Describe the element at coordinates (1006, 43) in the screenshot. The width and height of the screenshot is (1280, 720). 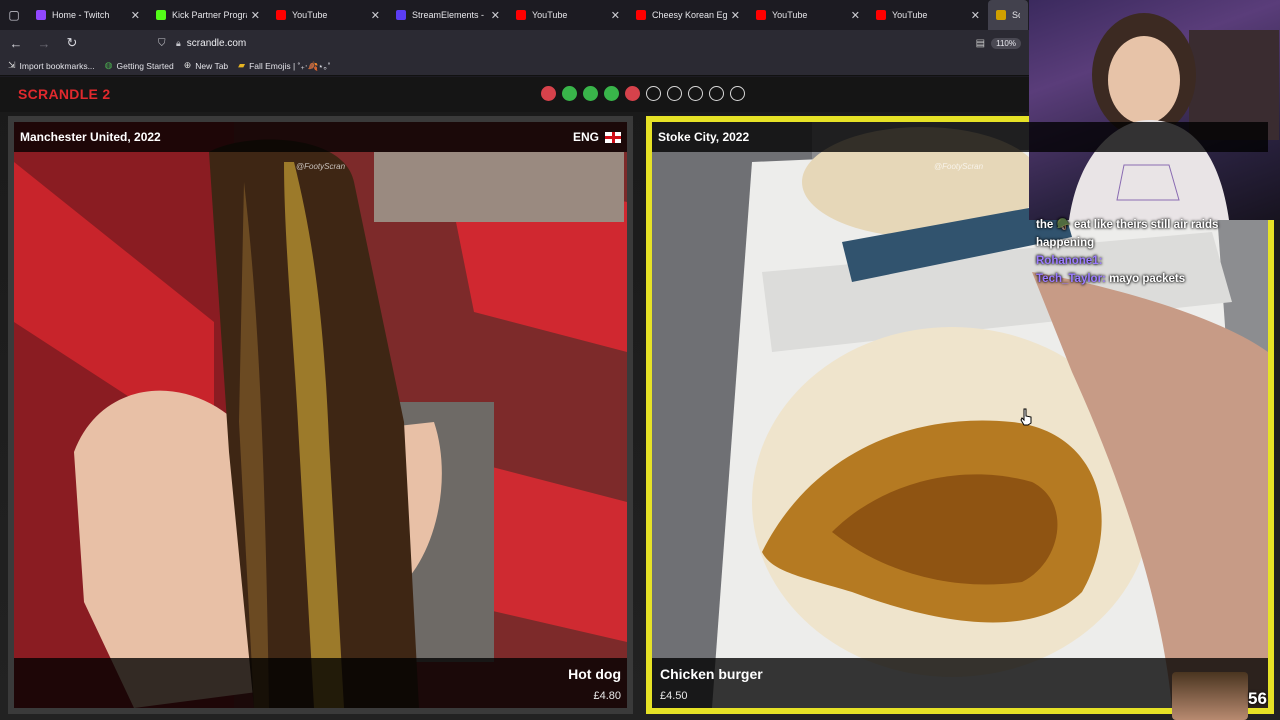
I see `zoom-level: 110%` at that location.